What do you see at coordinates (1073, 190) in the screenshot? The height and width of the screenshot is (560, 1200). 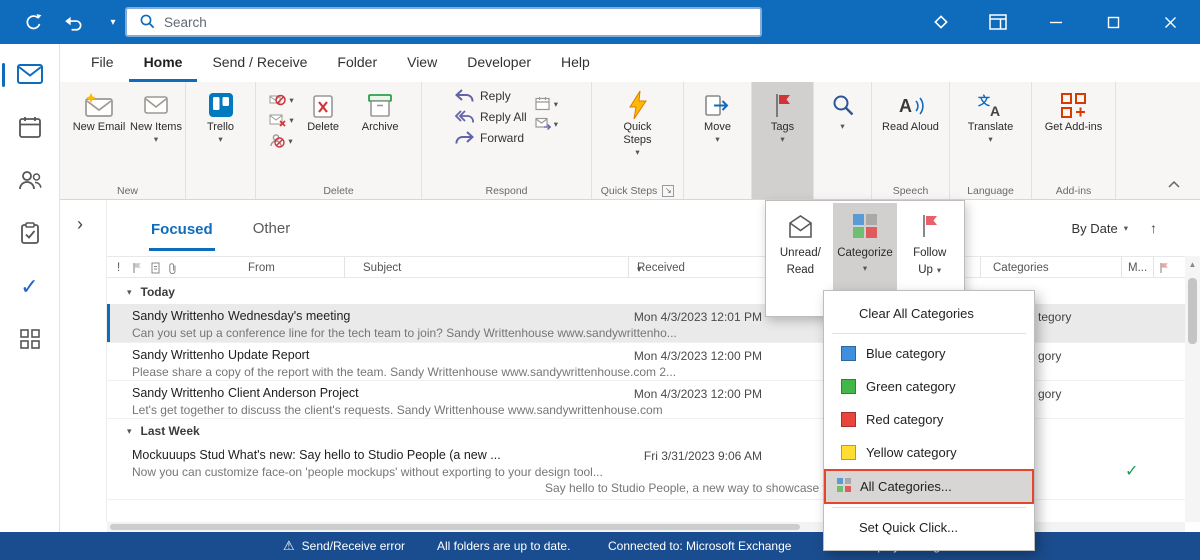 I see `group-label-addins: Add-ins` at bounding box center [1073, 190].